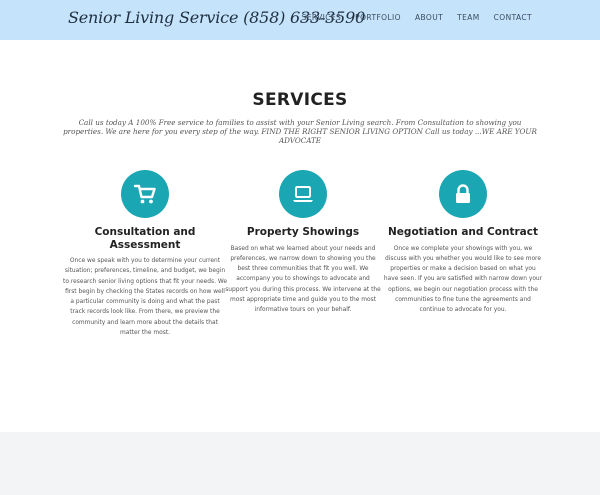  I want to click on nav-link-portfolio: PORTFOLIO, so click(378, 17).